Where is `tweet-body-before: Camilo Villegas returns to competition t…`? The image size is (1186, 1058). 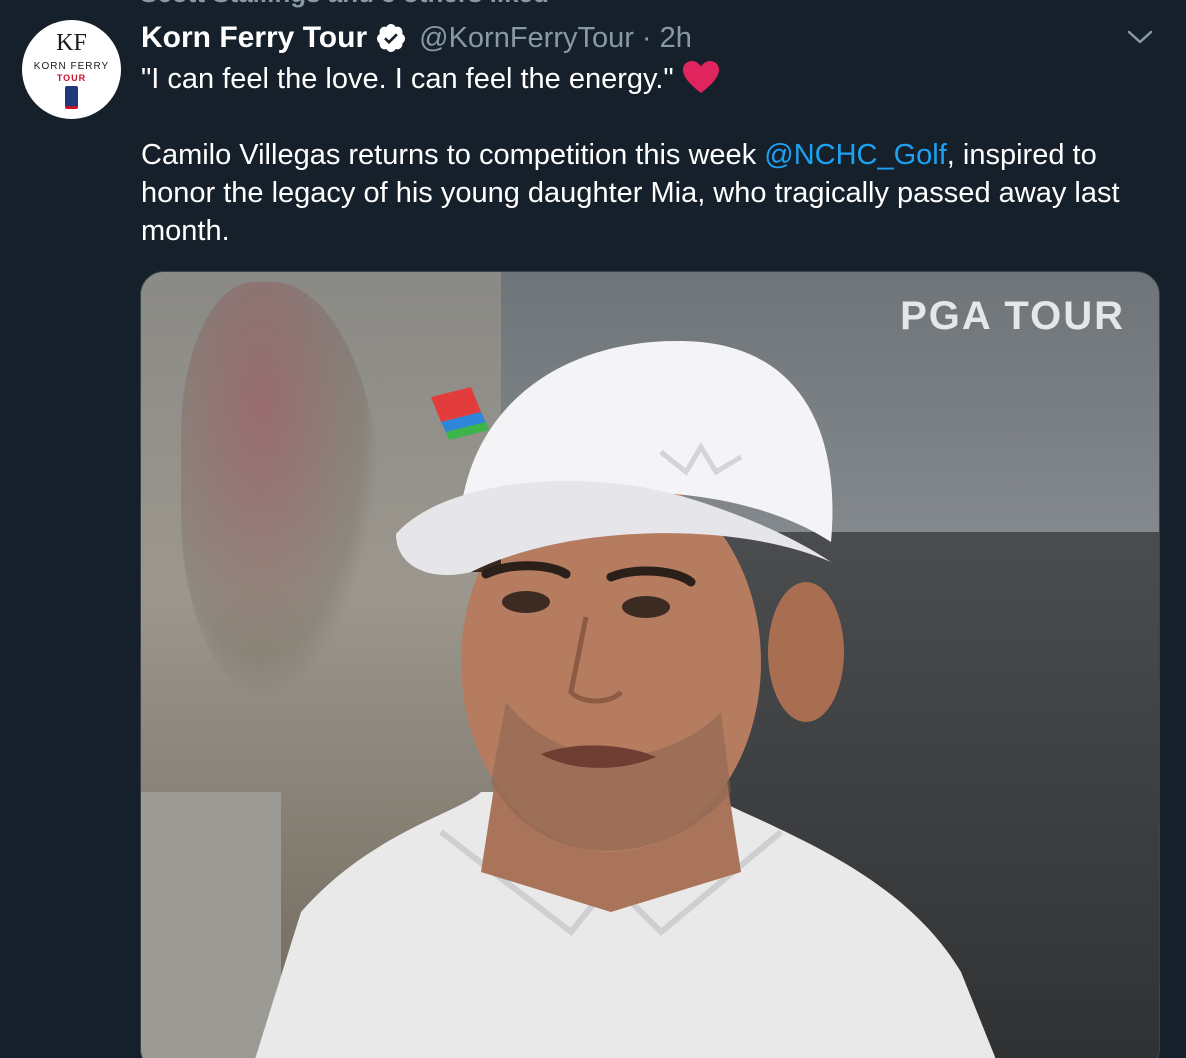
tweet-body-before: Camilo Villegas returns to competition t… is located at coordinates (453, 155).